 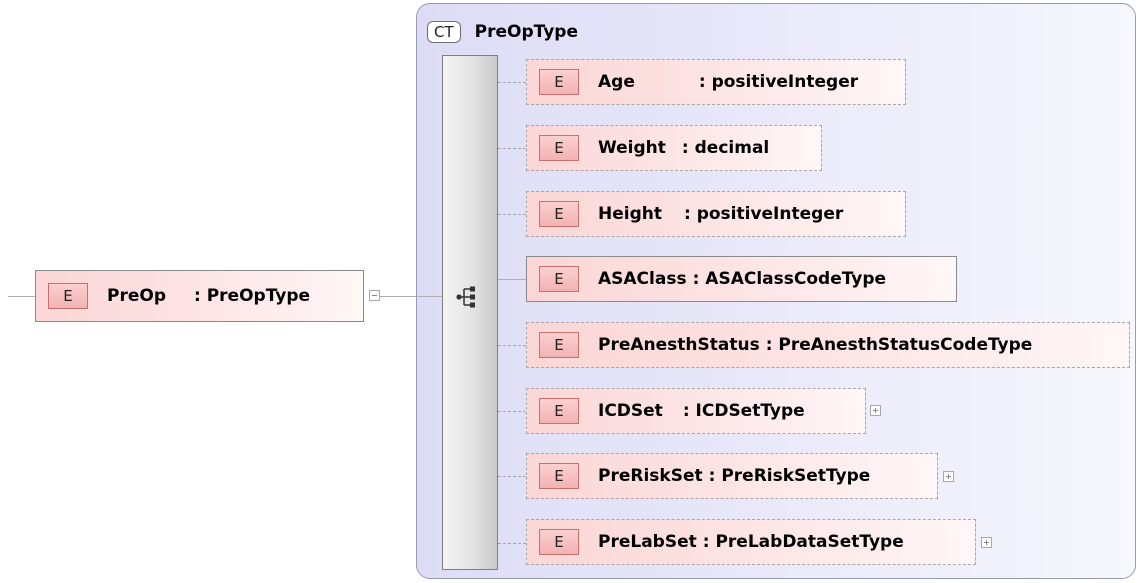 I want to click on element-name: Height, so click(x=630, y=214).